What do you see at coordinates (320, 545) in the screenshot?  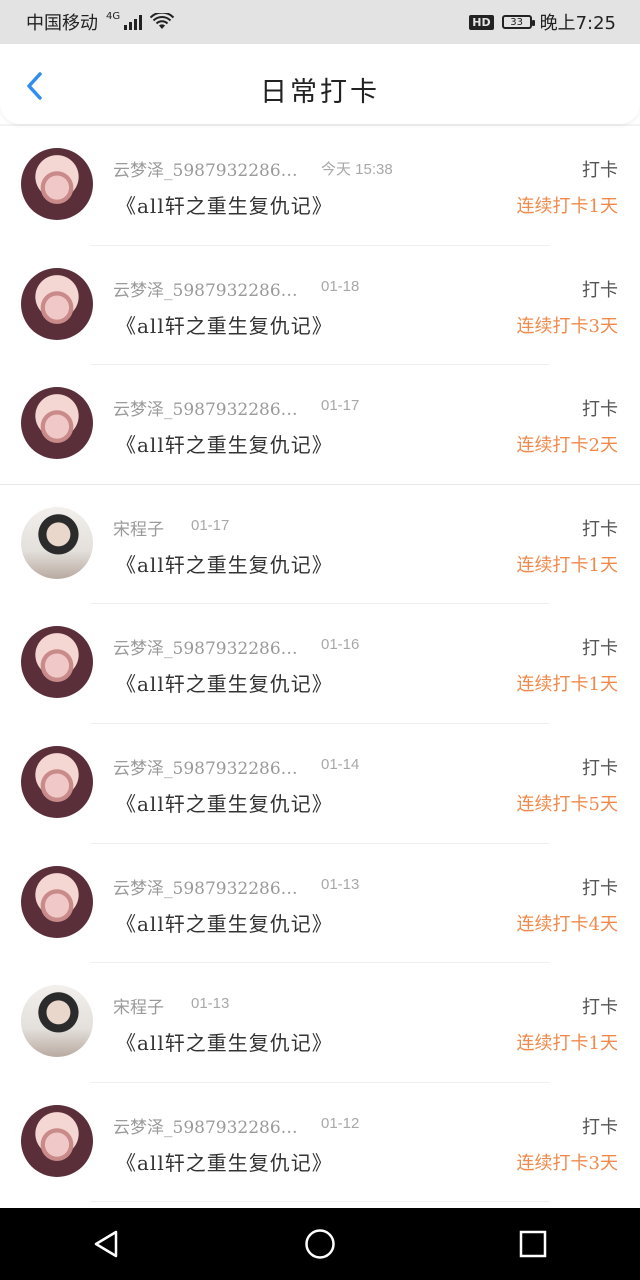 I see `checkin-row: 宋程子 01-17 《all轩之重生复仇记》 打卡连续打卡1天` at bounding box center [320, 545].